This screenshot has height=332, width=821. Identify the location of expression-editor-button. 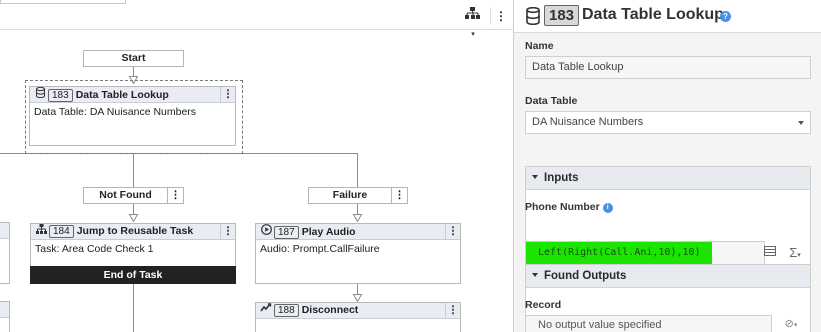
(770, 253).